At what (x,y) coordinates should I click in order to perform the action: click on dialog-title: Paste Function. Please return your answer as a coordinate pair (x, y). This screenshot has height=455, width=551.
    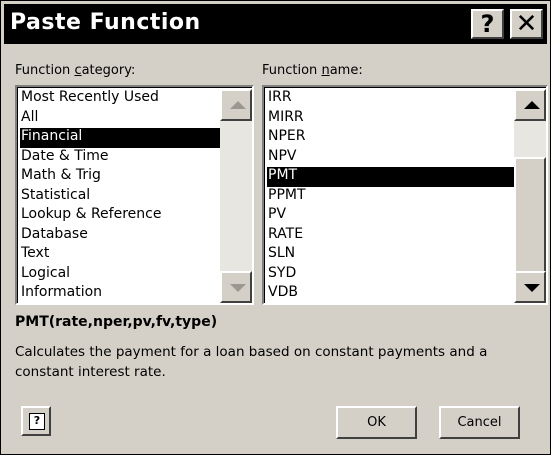
    Looking at the image, I should click on (105, 22).